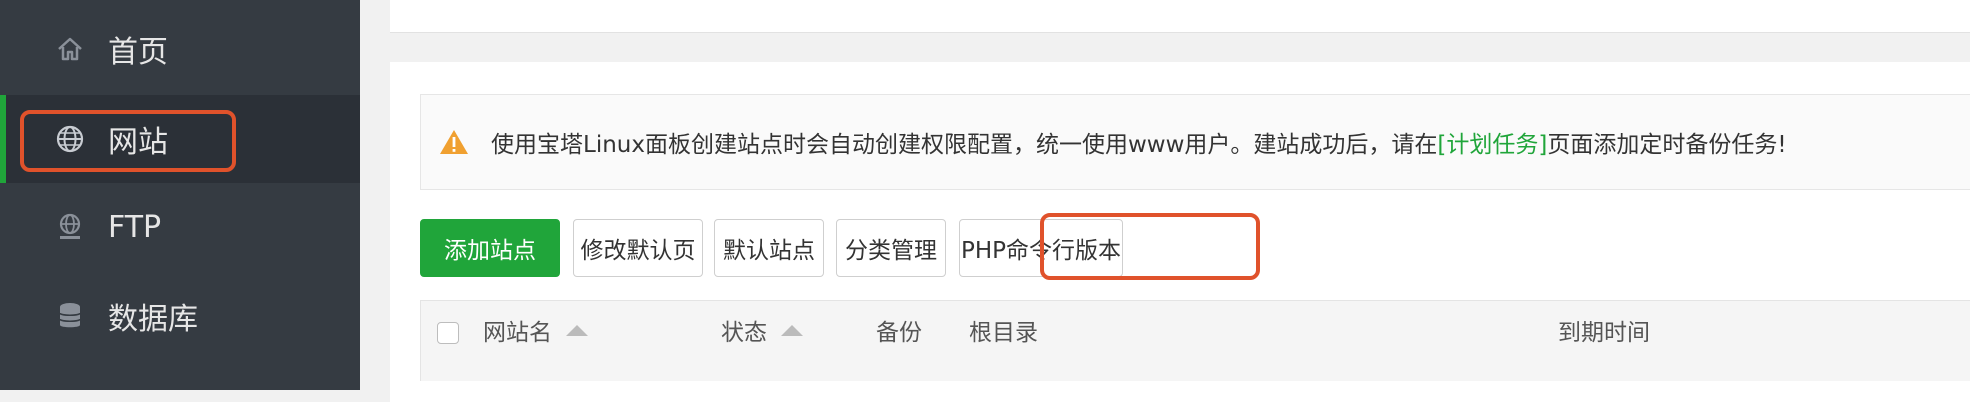 The image size is (1970, 402). I want to click on top-card, so click(1180, 16).